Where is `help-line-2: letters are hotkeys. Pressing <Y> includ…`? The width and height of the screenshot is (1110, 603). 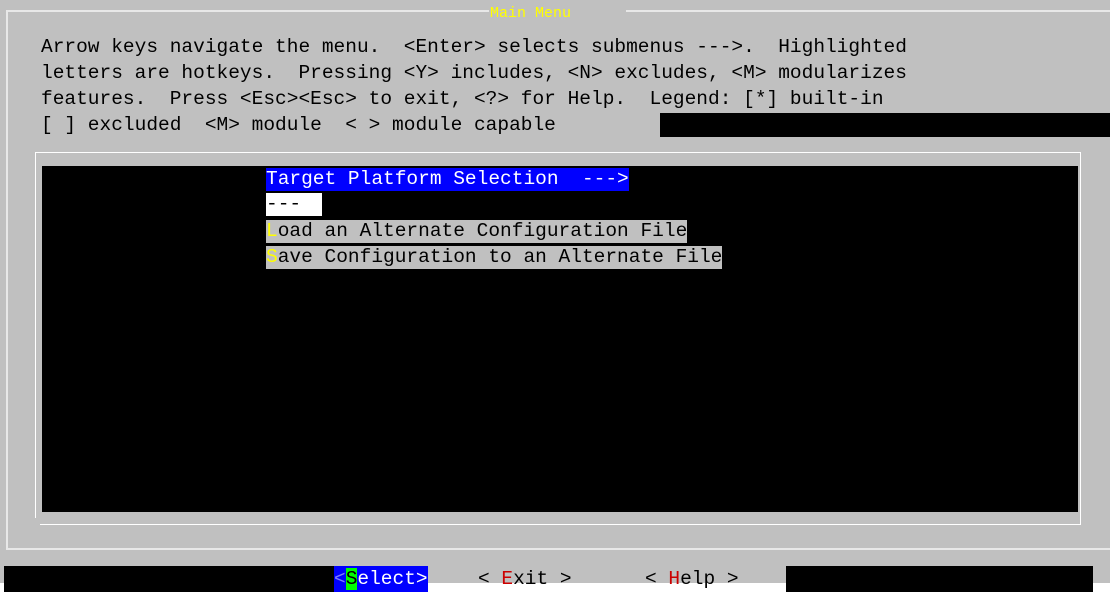
help-line-2: letters are hotkeys. Pressing <Y> includ… is located at coordinates (474, 73).